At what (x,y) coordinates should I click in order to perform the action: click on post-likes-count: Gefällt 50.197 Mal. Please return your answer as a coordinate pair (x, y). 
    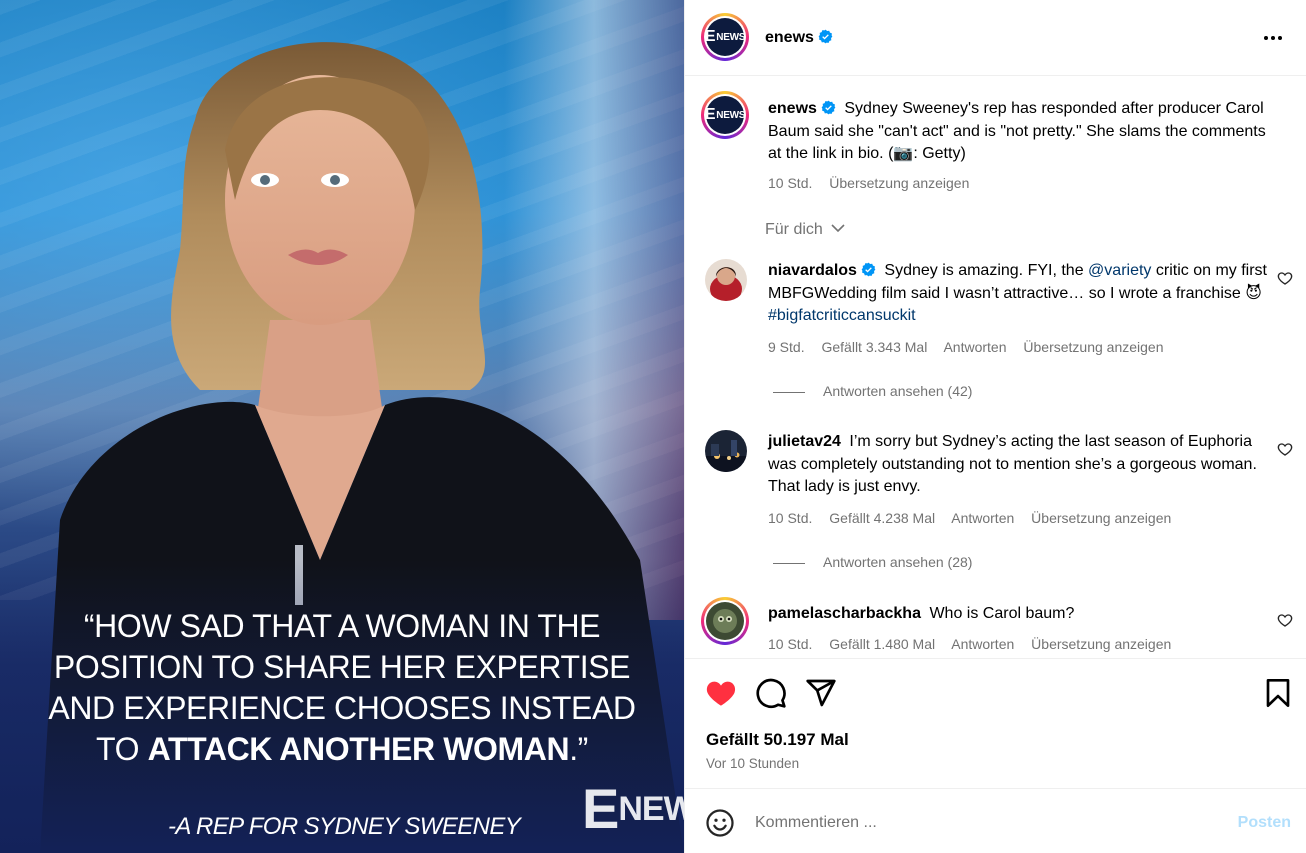
    Looking at the image, I should click on (777, 740).